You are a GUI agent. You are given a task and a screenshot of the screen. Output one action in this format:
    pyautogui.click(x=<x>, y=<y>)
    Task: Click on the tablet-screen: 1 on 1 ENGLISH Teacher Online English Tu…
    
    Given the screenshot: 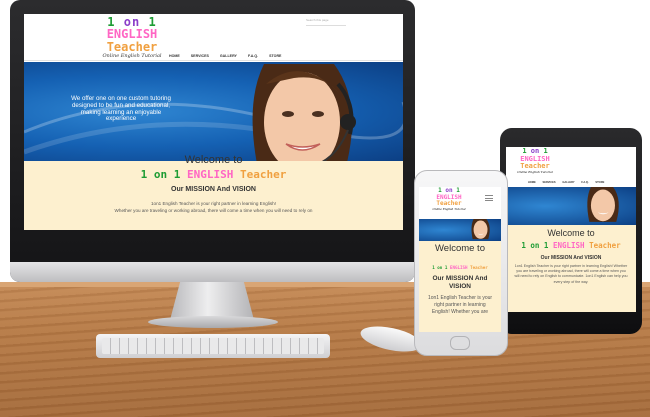 What is the action you would take?
    pyautogui.click(x=571, y=229)
    